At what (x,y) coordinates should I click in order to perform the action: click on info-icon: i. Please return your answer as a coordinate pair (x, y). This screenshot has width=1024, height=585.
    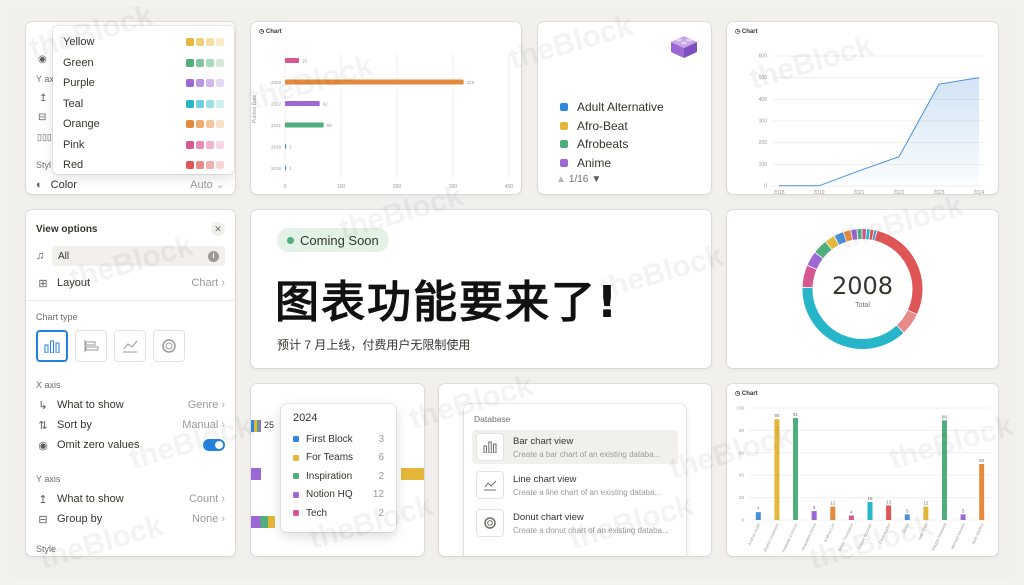
    Looking at the image, I should click on (213, 256).